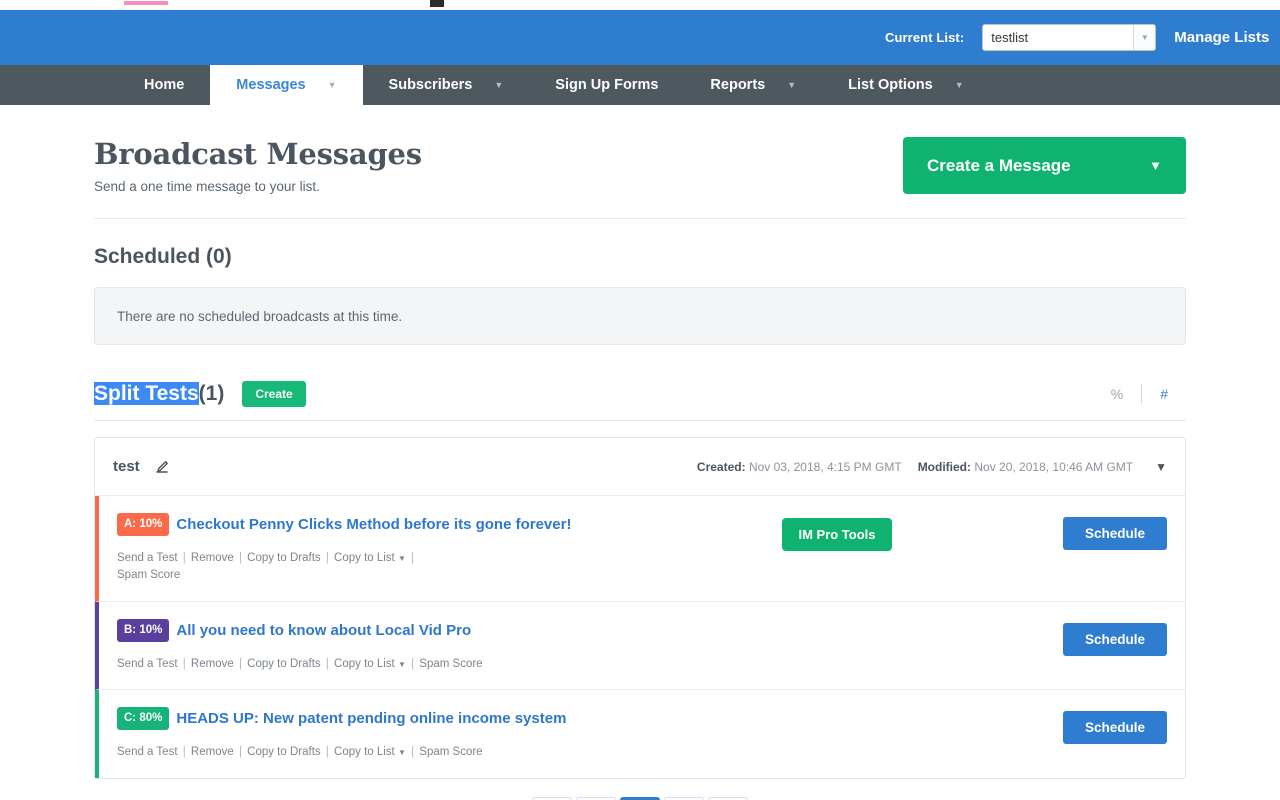 Image resolution: width=1280 pixels, height=800 pixels. I want to click on scheduled-section-title: Scheduled (0), so click(163, 256).